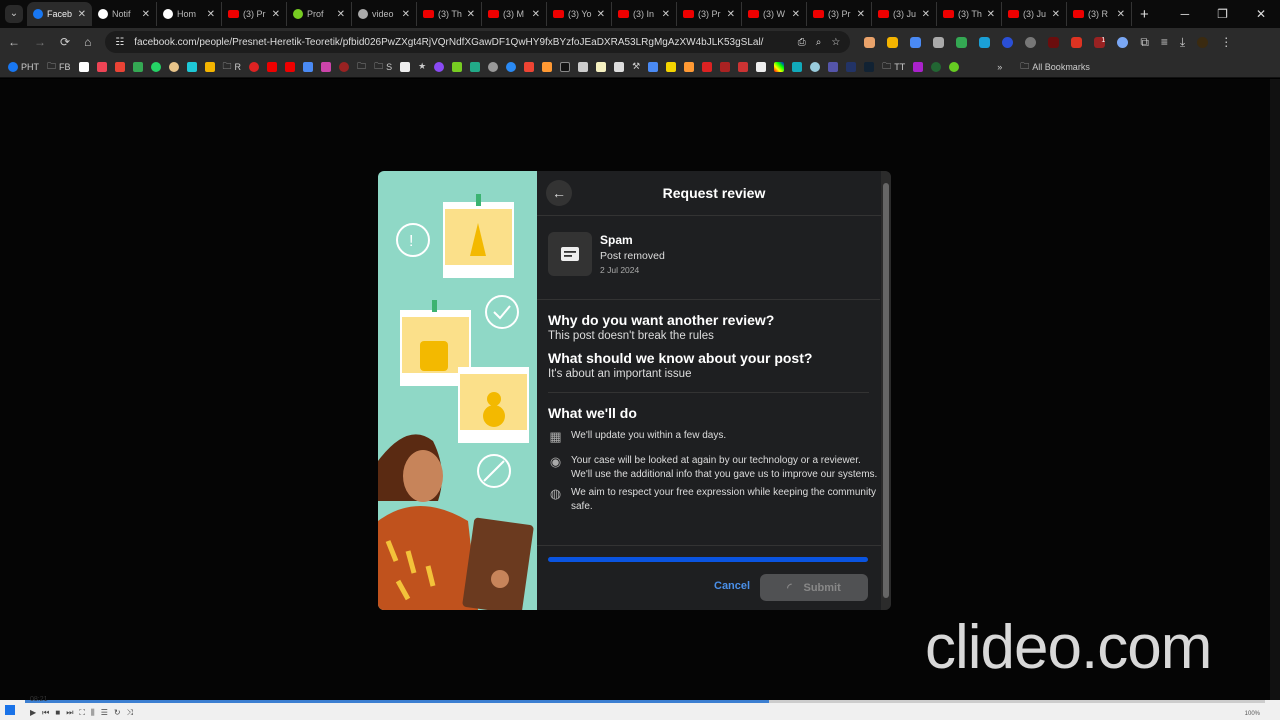  What do you see at coordinates (319, 14) in the screenshot?
I see `browser-tab: Prof ✕` at bounding box center [319, 14].